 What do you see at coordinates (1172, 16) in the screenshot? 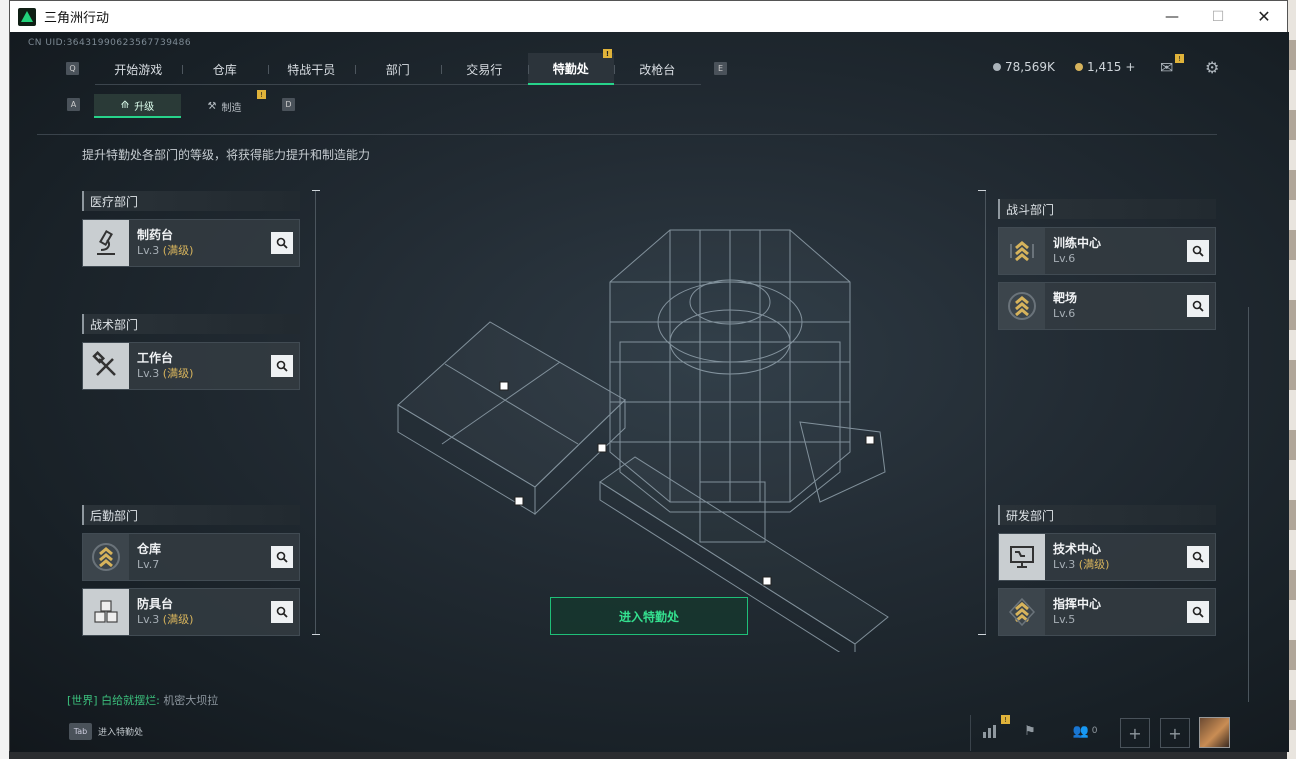
I see `minimize-button: —` at bounding box center [1172, 16].